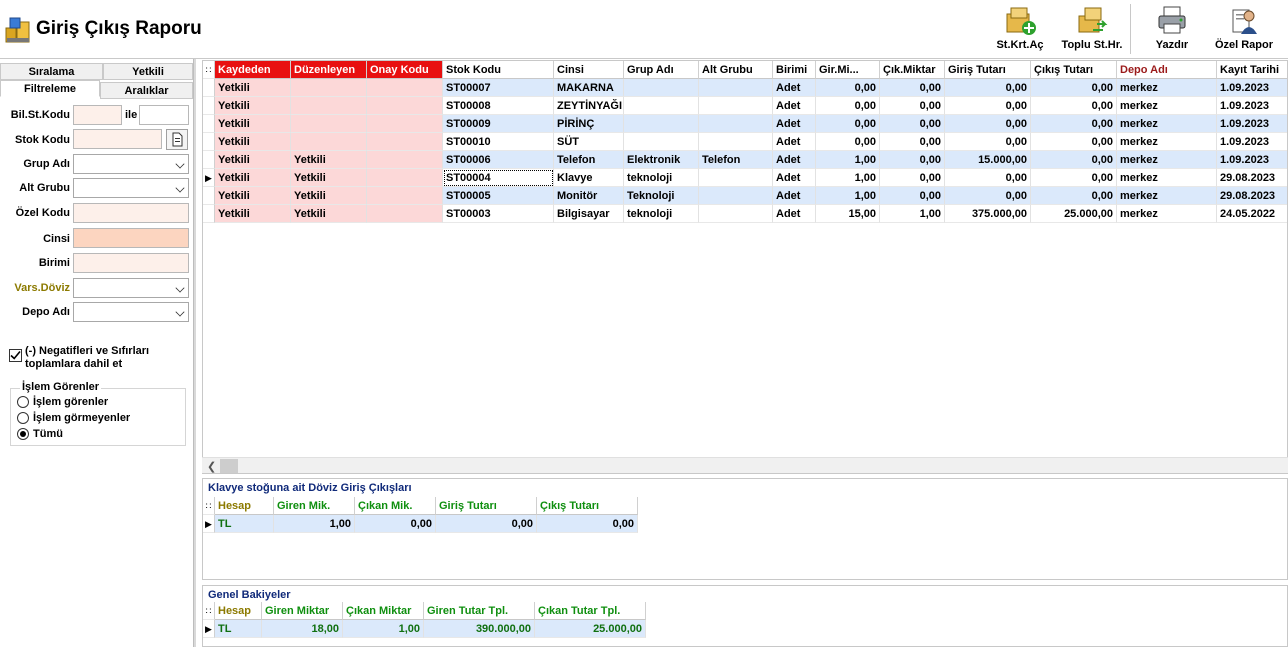 The height and width of the screenshot is (647, 1288). What do you see at coordinates (211, 466) in the screenshot?
I see `scroll-left-icon: ❮` at bounding box center [211, 466].